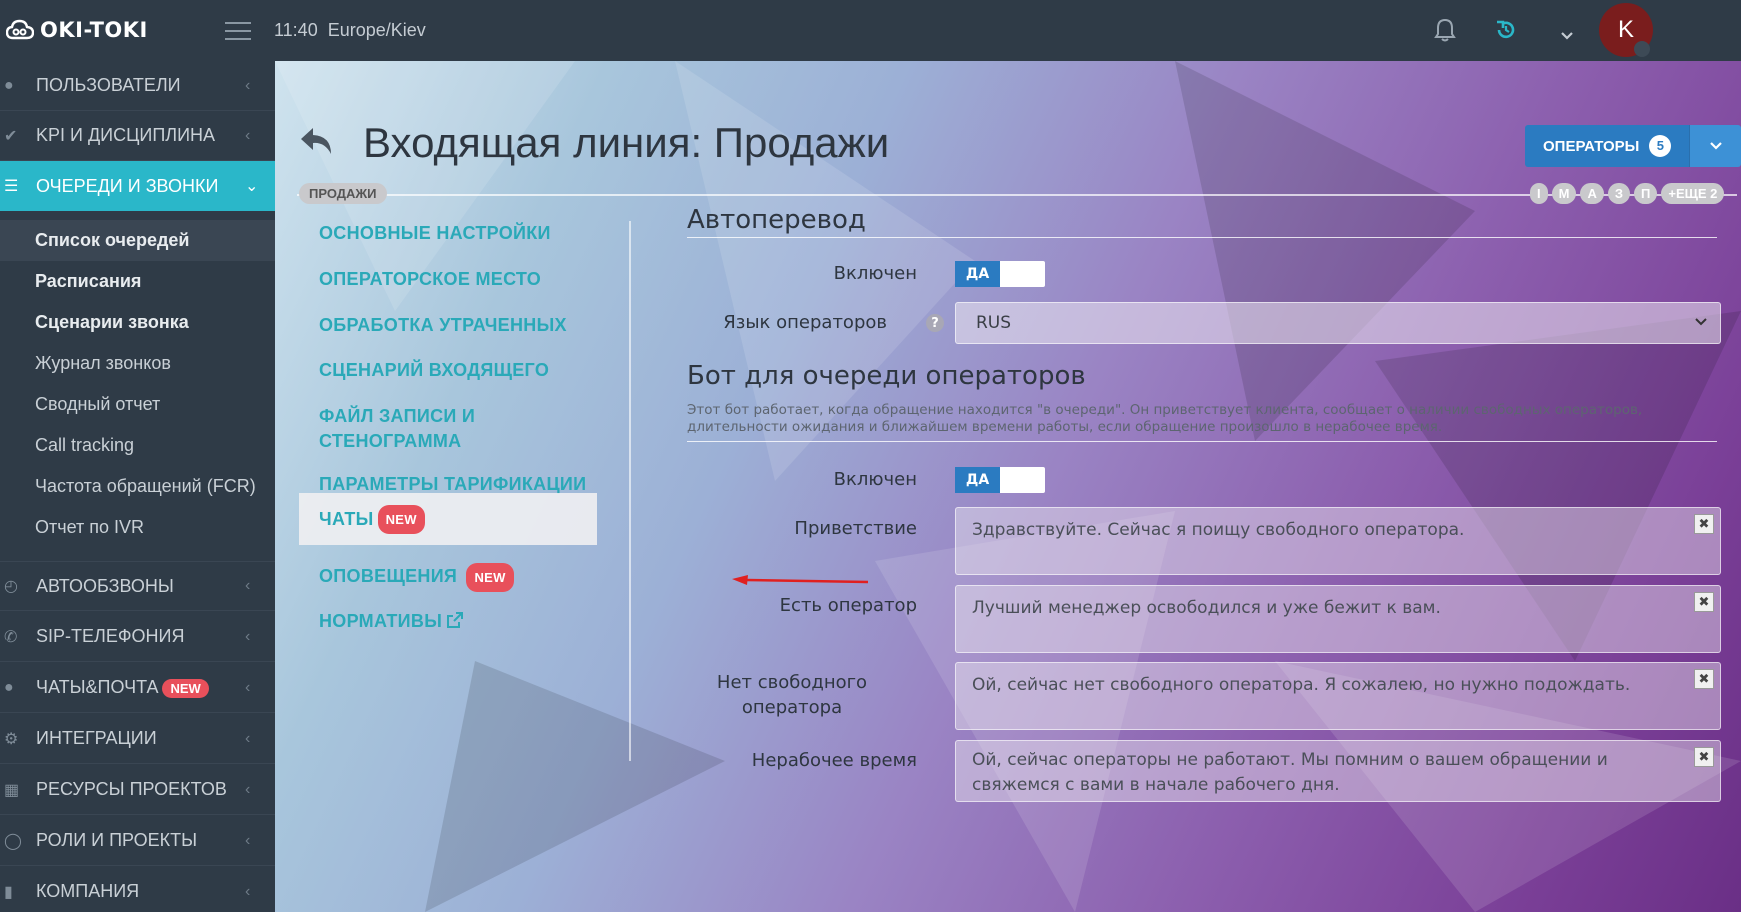  I want to click on subitem-label: Сценарии звонка, so click(112, 322).